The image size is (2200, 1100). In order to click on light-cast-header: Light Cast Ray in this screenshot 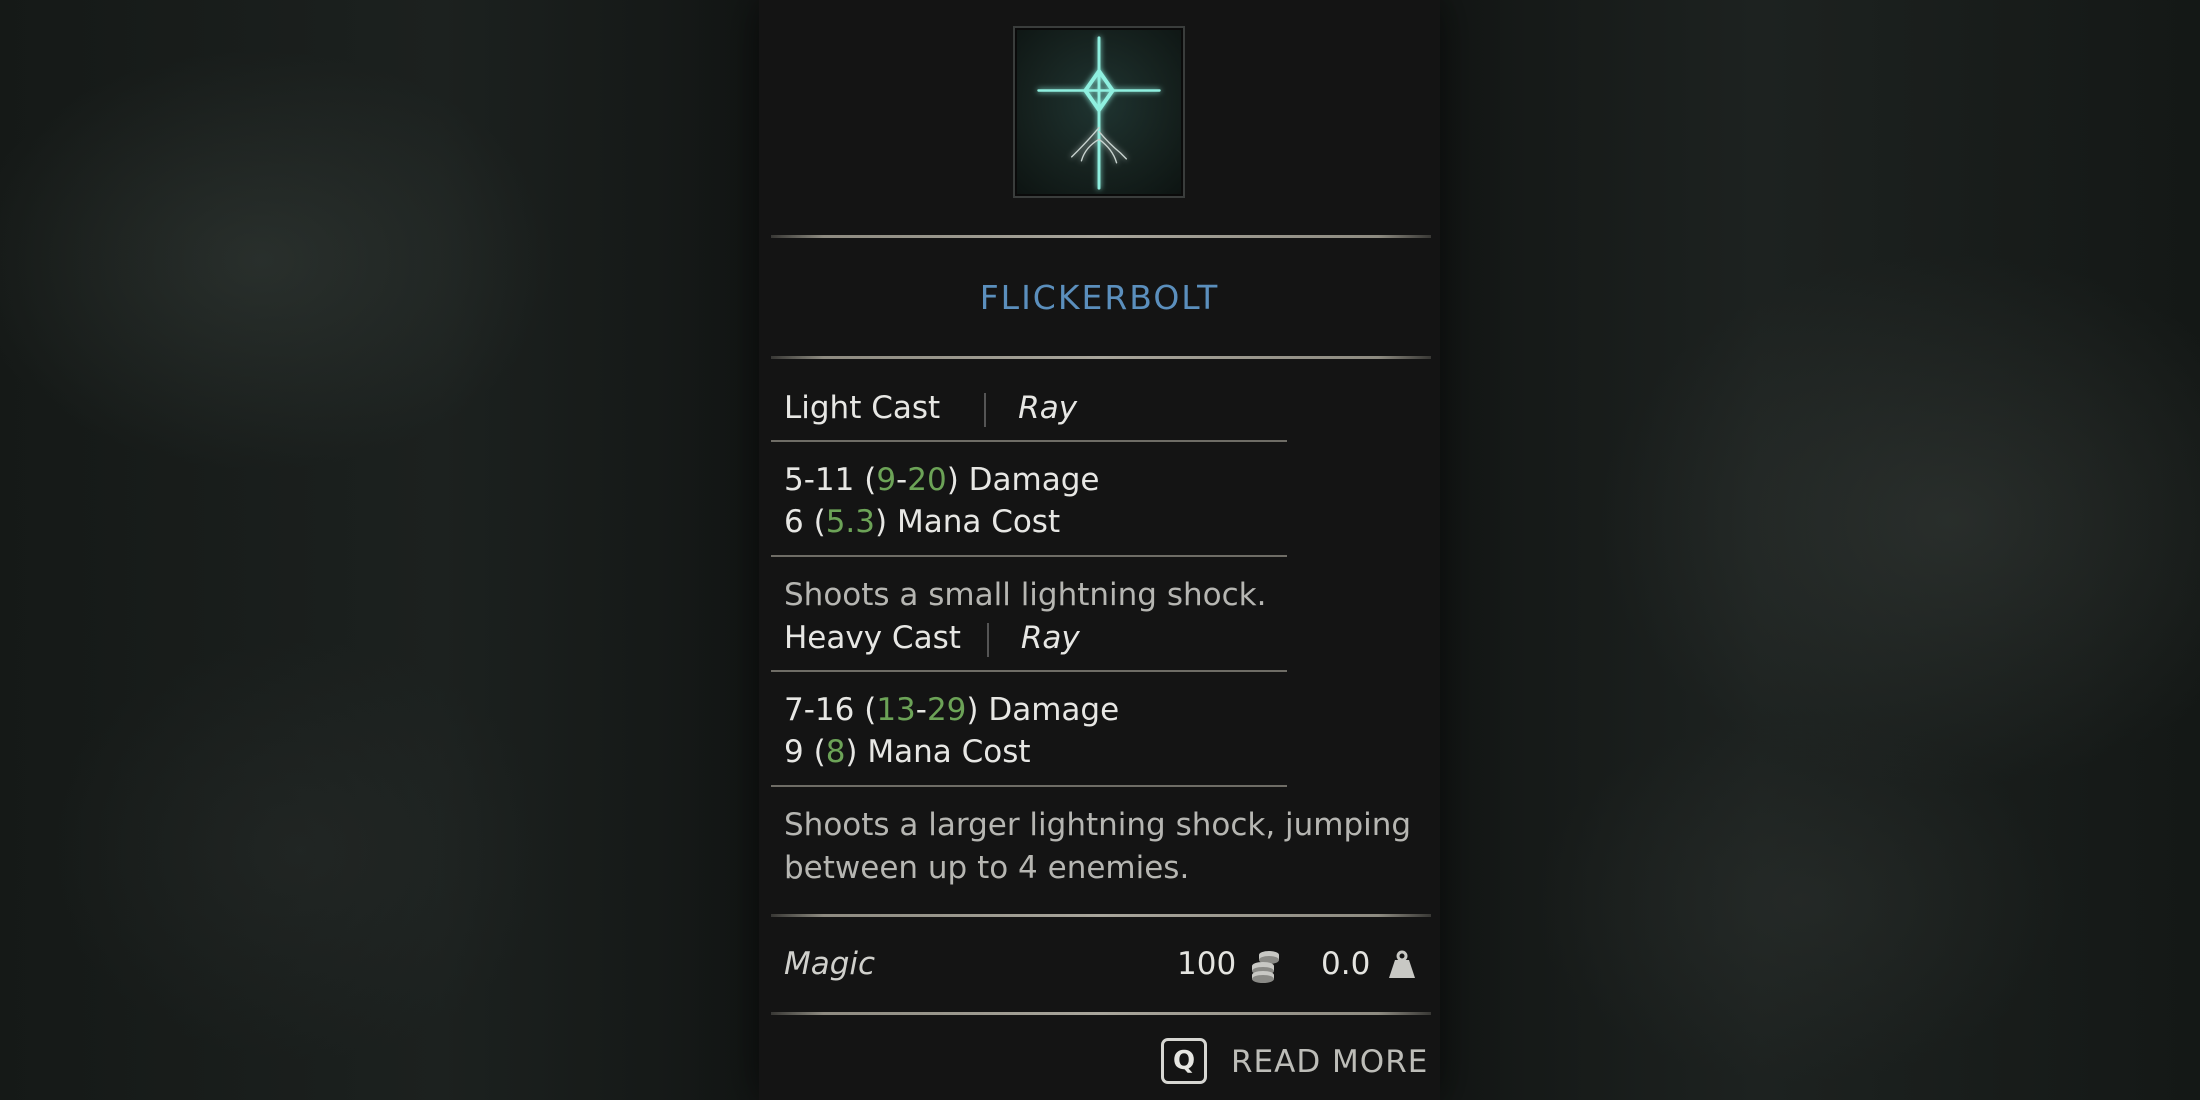, I will do `click(930, 408)`.